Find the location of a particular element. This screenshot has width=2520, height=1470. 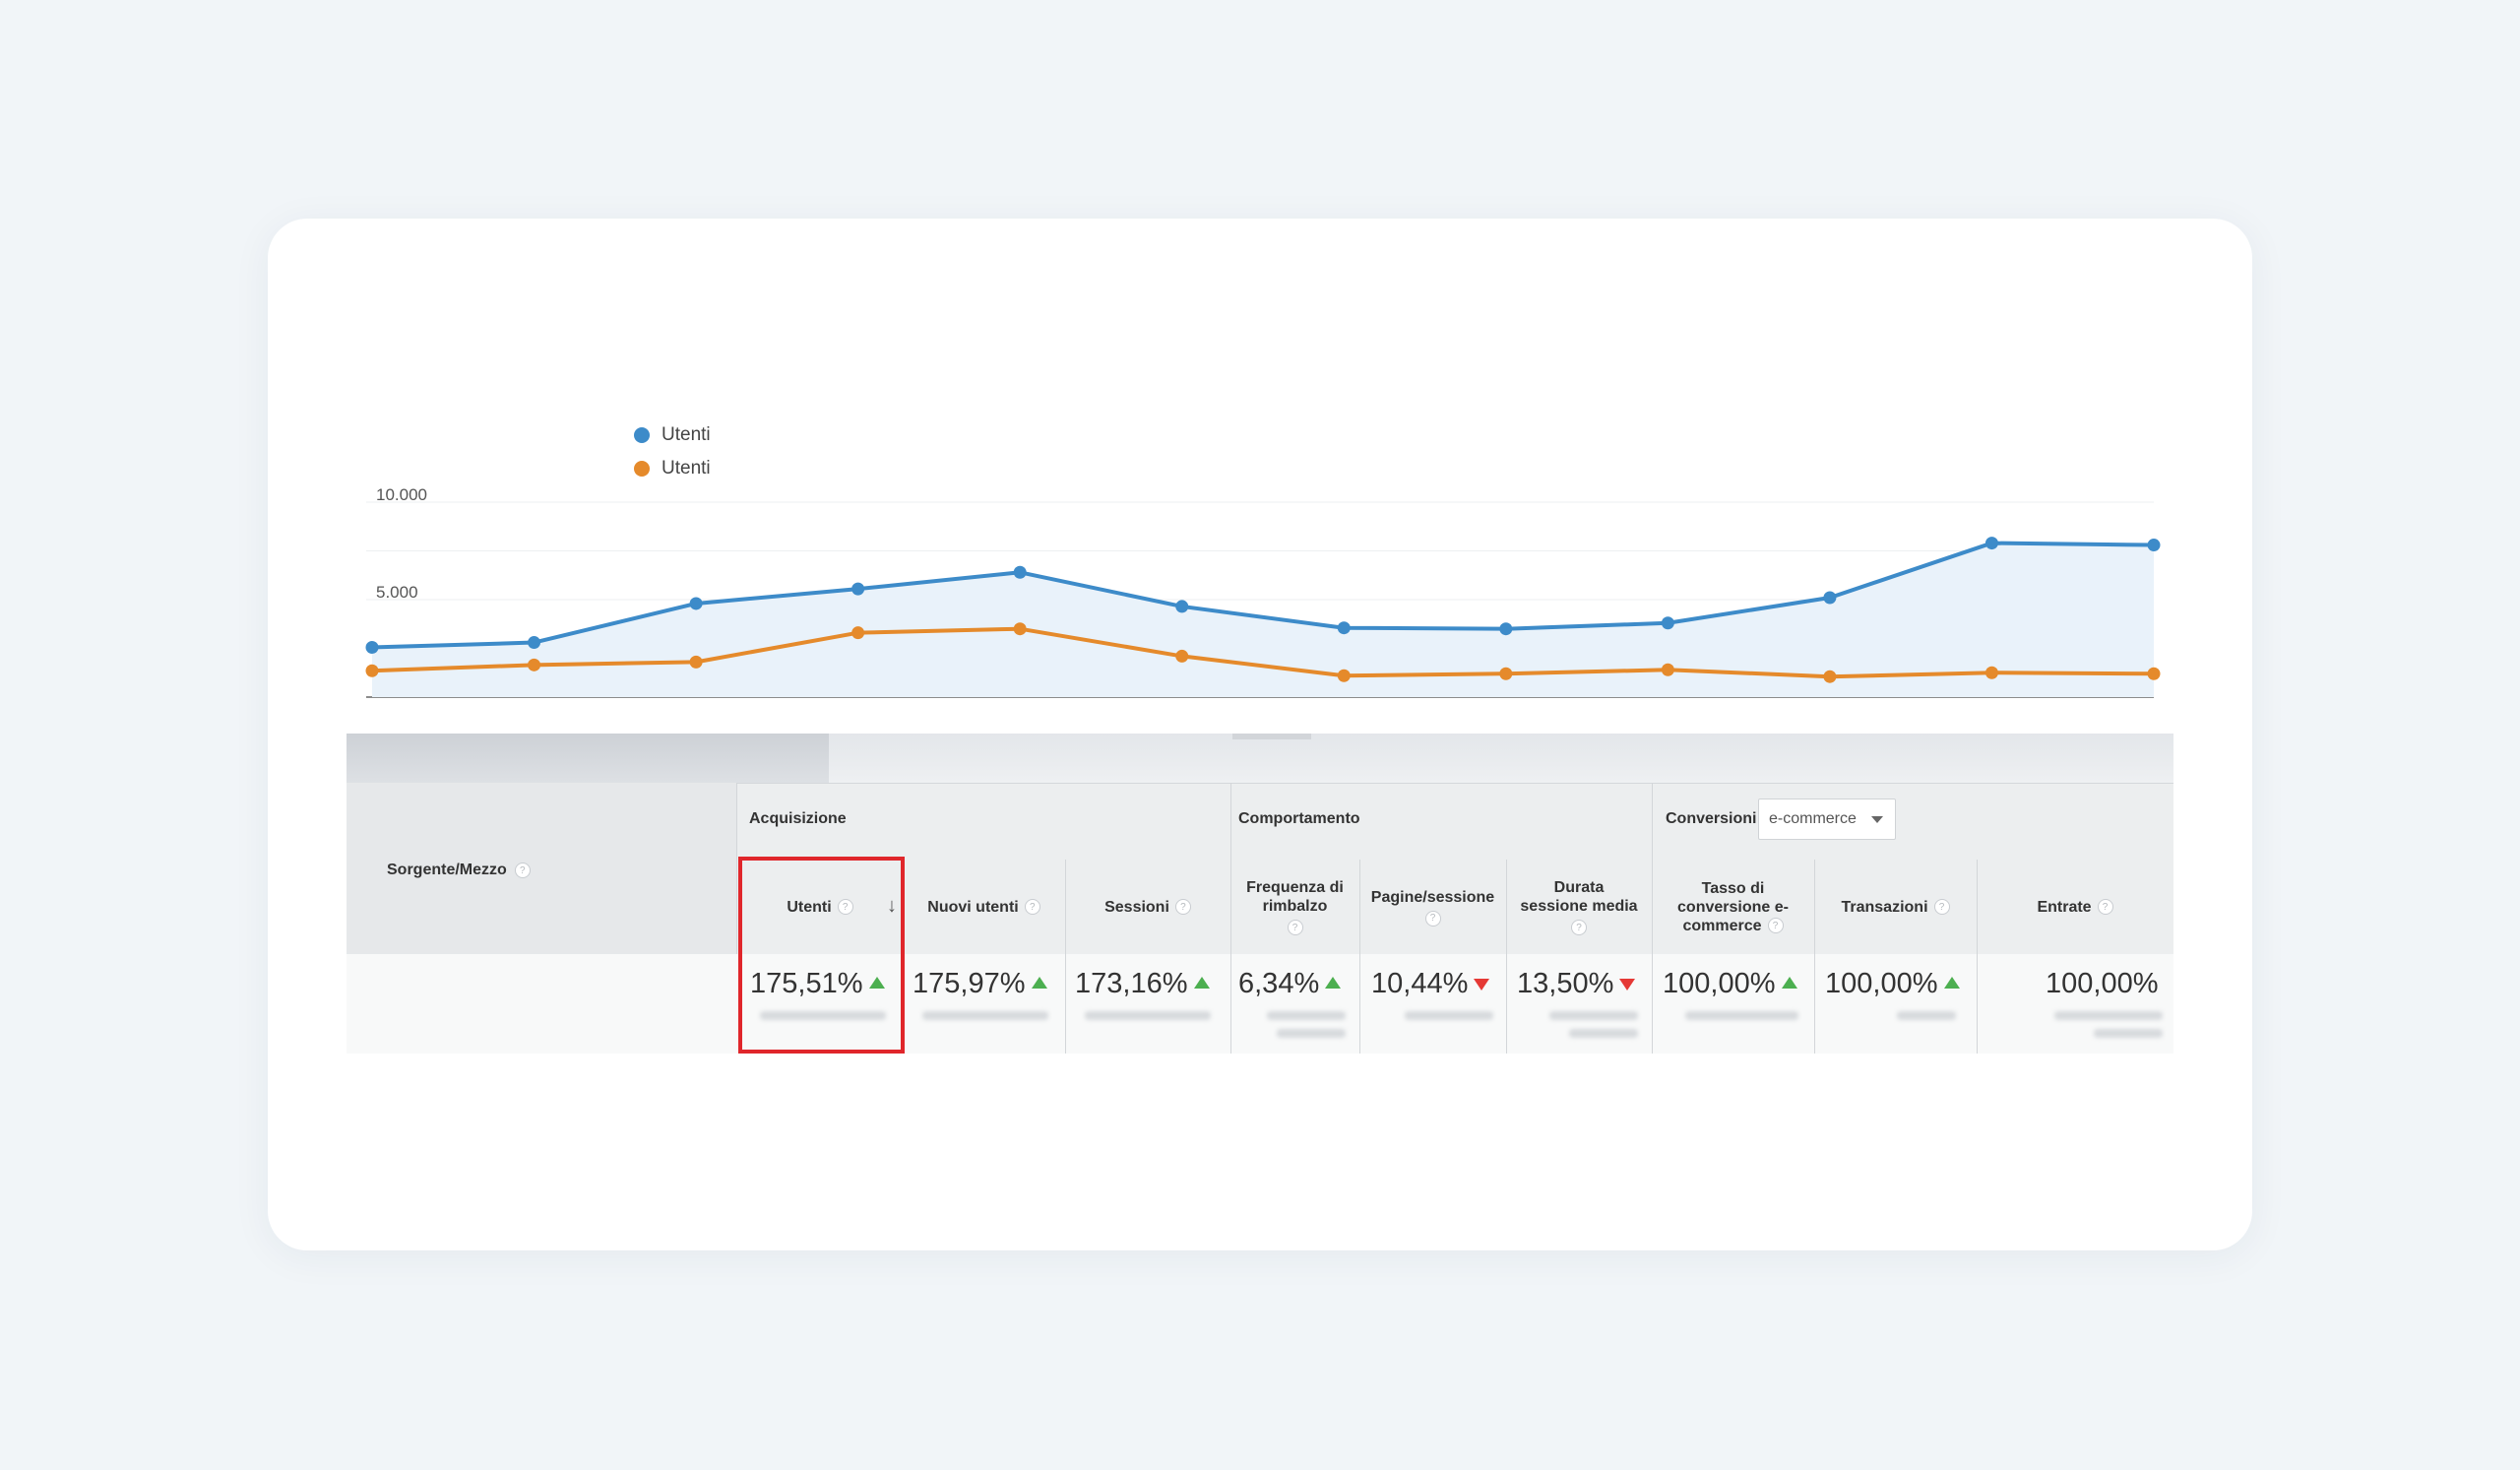

column-header-label: commerce is located at coordinates (1722, 925).